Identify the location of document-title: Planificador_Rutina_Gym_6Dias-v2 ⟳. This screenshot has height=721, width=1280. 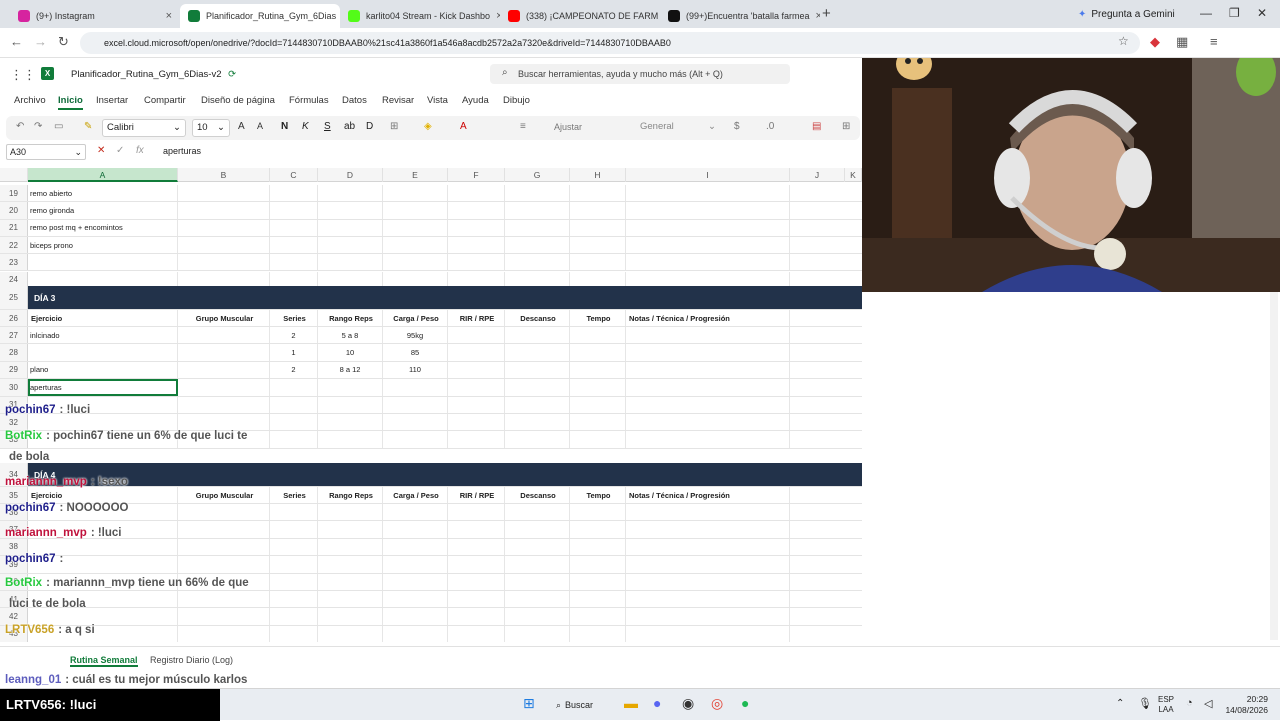
(153, 74).